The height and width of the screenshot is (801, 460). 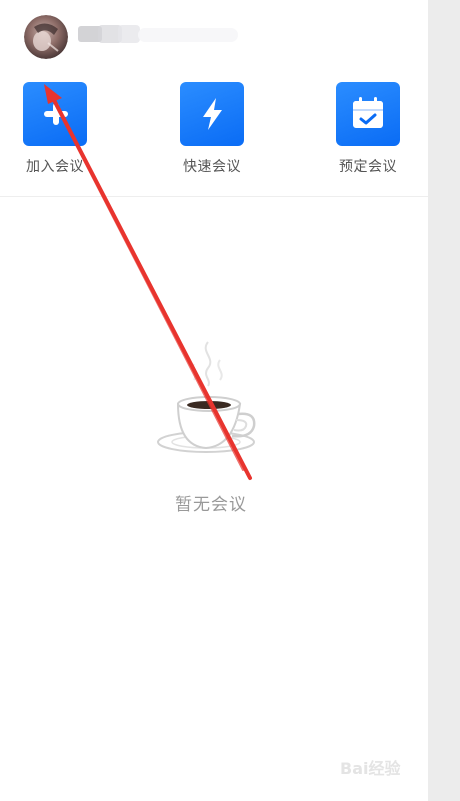 What do you see at coordinates (214, 196) in the screenshot?
I see `section-divider` at bounding box center [214, 196].